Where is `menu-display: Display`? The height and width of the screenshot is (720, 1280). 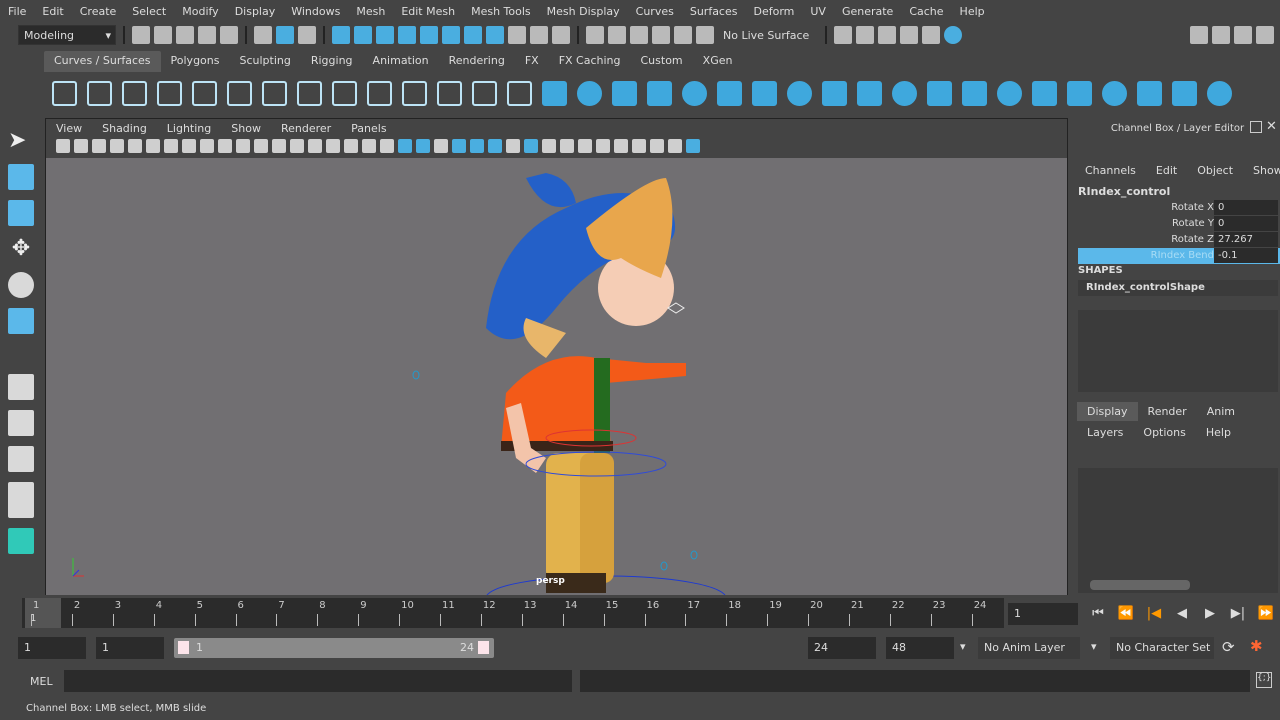 menu-display: Display is located at coordinates (255, 11).